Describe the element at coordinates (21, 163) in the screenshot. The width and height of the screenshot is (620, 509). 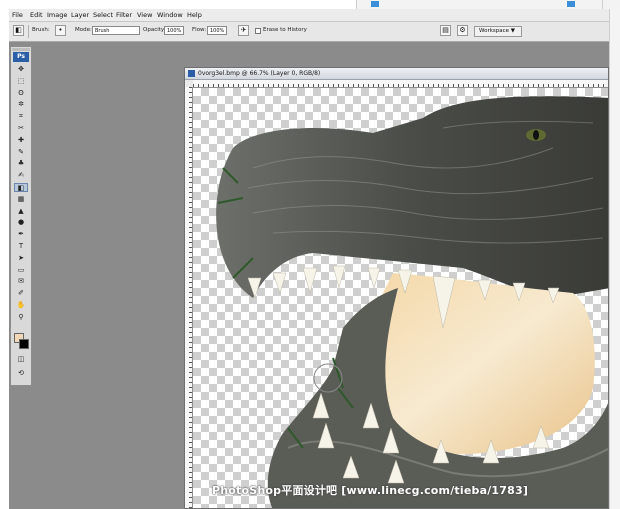
I see `stamp-icon: ♣` at that location.